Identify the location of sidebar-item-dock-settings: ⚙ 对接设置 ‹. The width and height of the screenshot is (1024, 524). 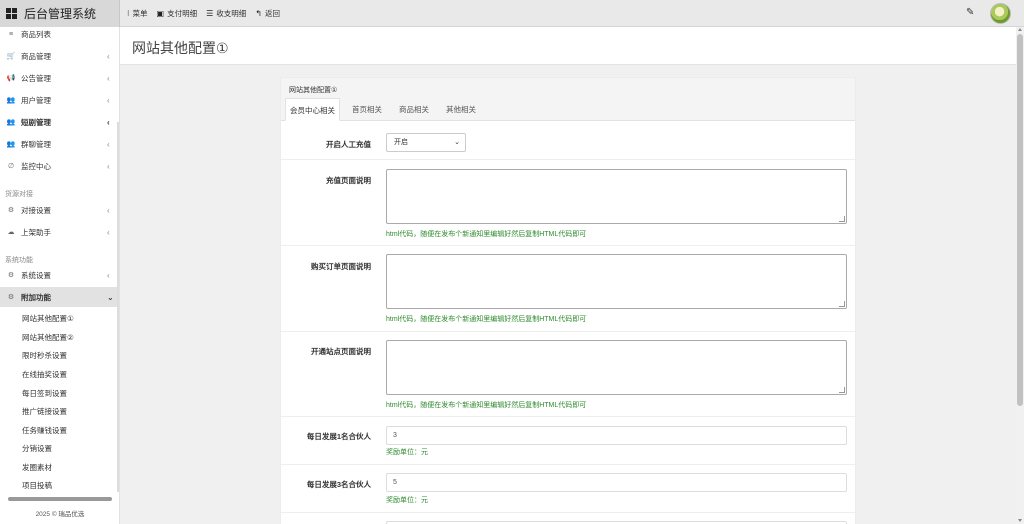
(59, 210).